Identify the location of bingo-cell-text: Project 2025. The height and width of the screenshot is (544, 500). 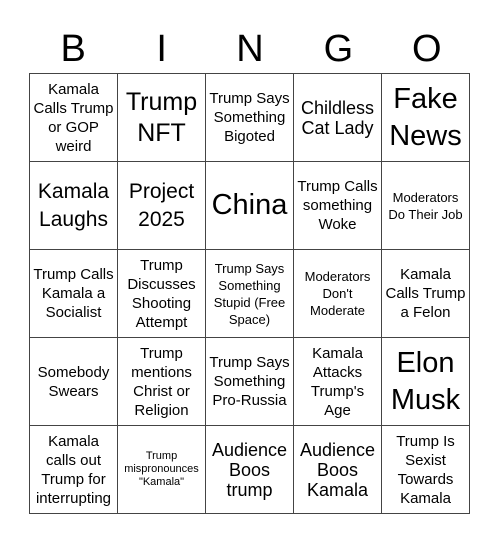
(161, 205).